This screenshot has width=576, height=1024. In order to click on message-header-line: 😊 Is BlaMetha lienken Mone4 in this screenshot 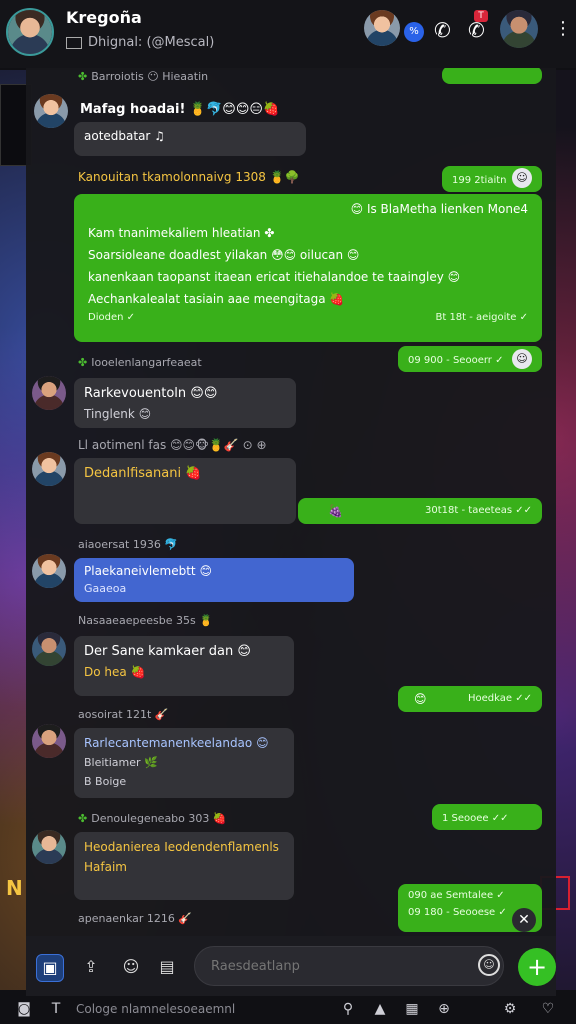, I will do `click(439, 209)`.